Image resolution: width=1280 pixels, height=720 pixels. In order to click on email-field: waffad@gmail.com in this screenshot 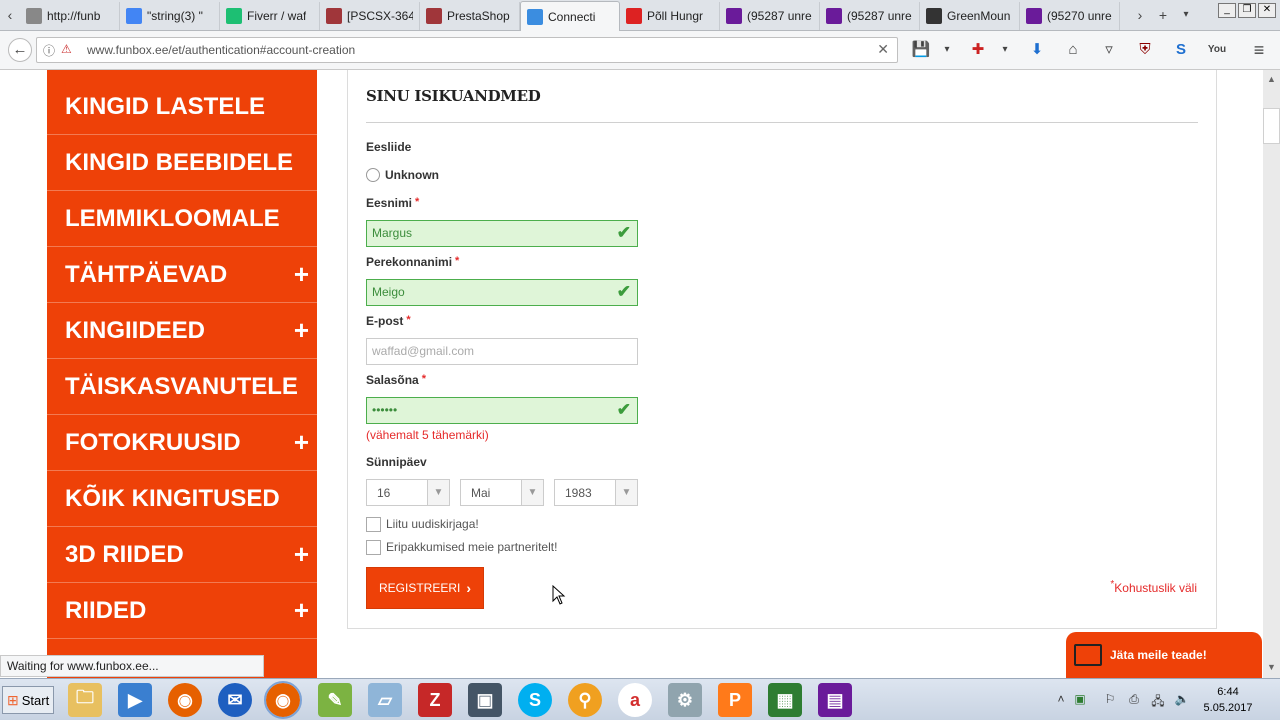, I will do `click(502, 351)`.